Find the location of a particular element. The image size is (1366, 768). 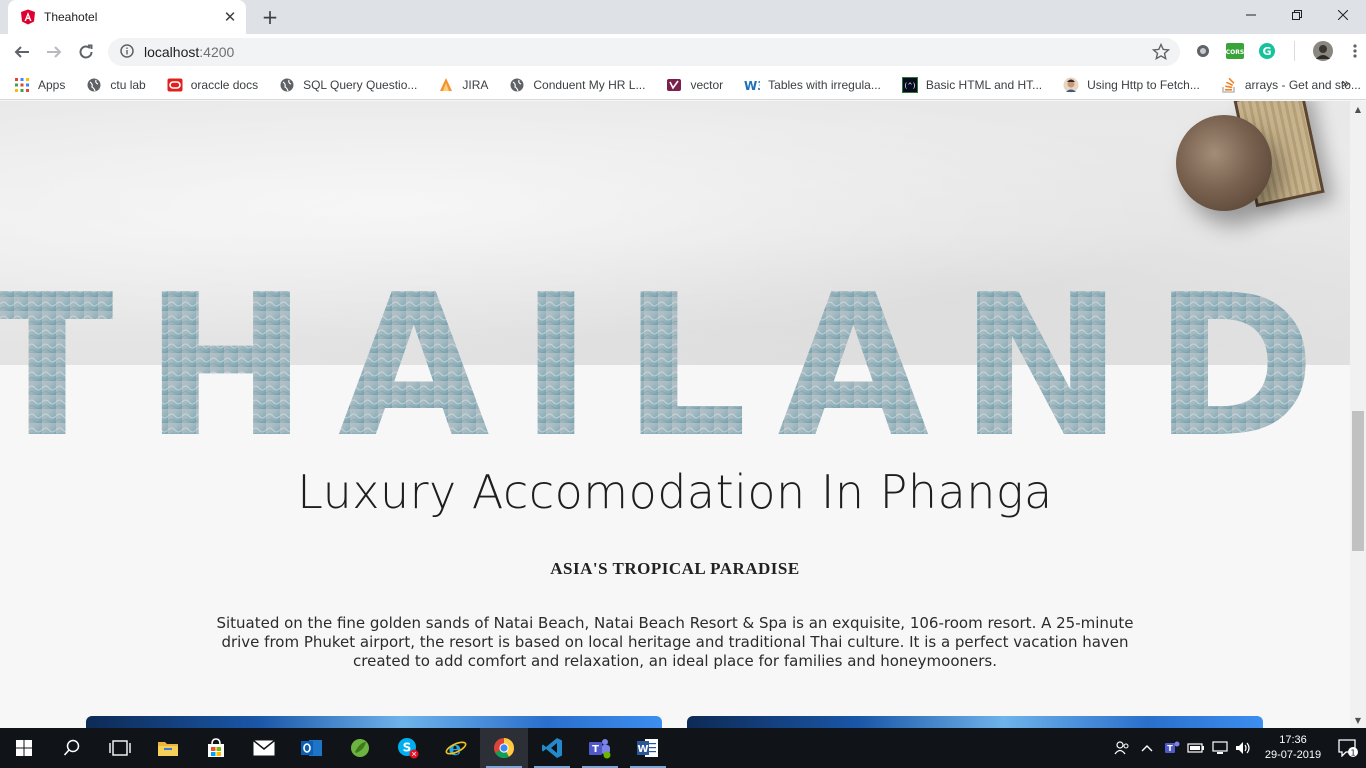

page-subtitle: Luxury Accomodation In Phanga is located at coordinates (675, 492).